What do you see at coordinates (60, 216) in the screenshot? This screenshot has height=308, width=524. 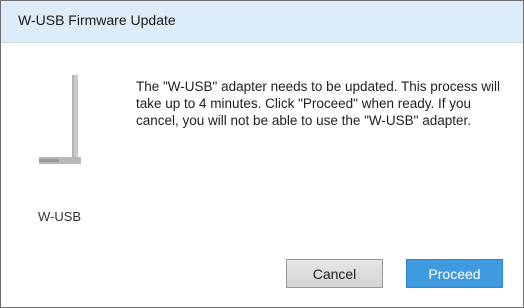 I see `device-label: W-USB` at bounding box center [60, 216].